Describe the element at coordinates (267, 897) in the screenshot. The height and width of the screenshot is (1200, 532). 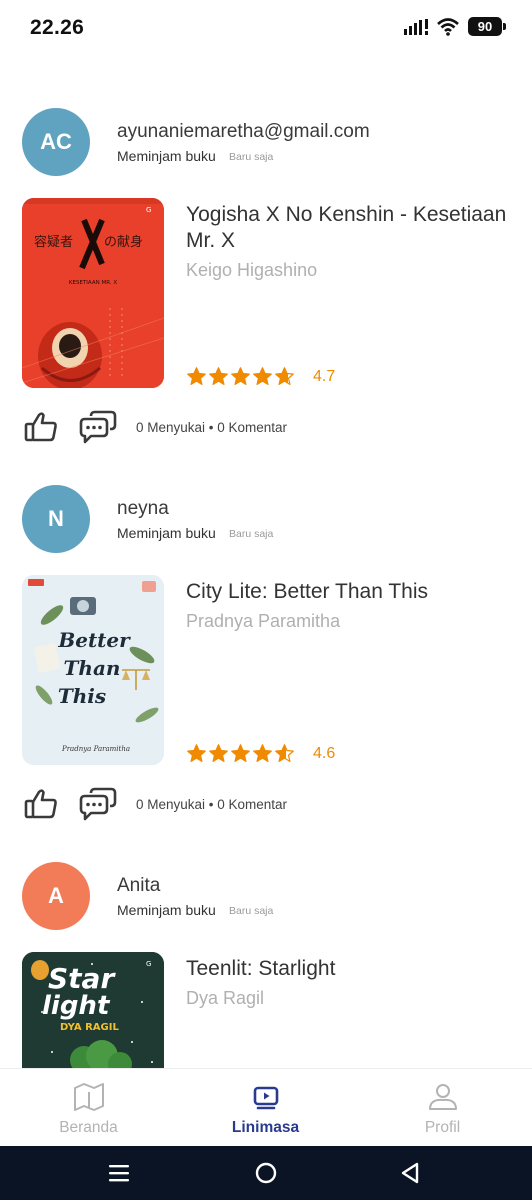
I see `post-header: A Anita Meminjam buku Baru saja` at that location.